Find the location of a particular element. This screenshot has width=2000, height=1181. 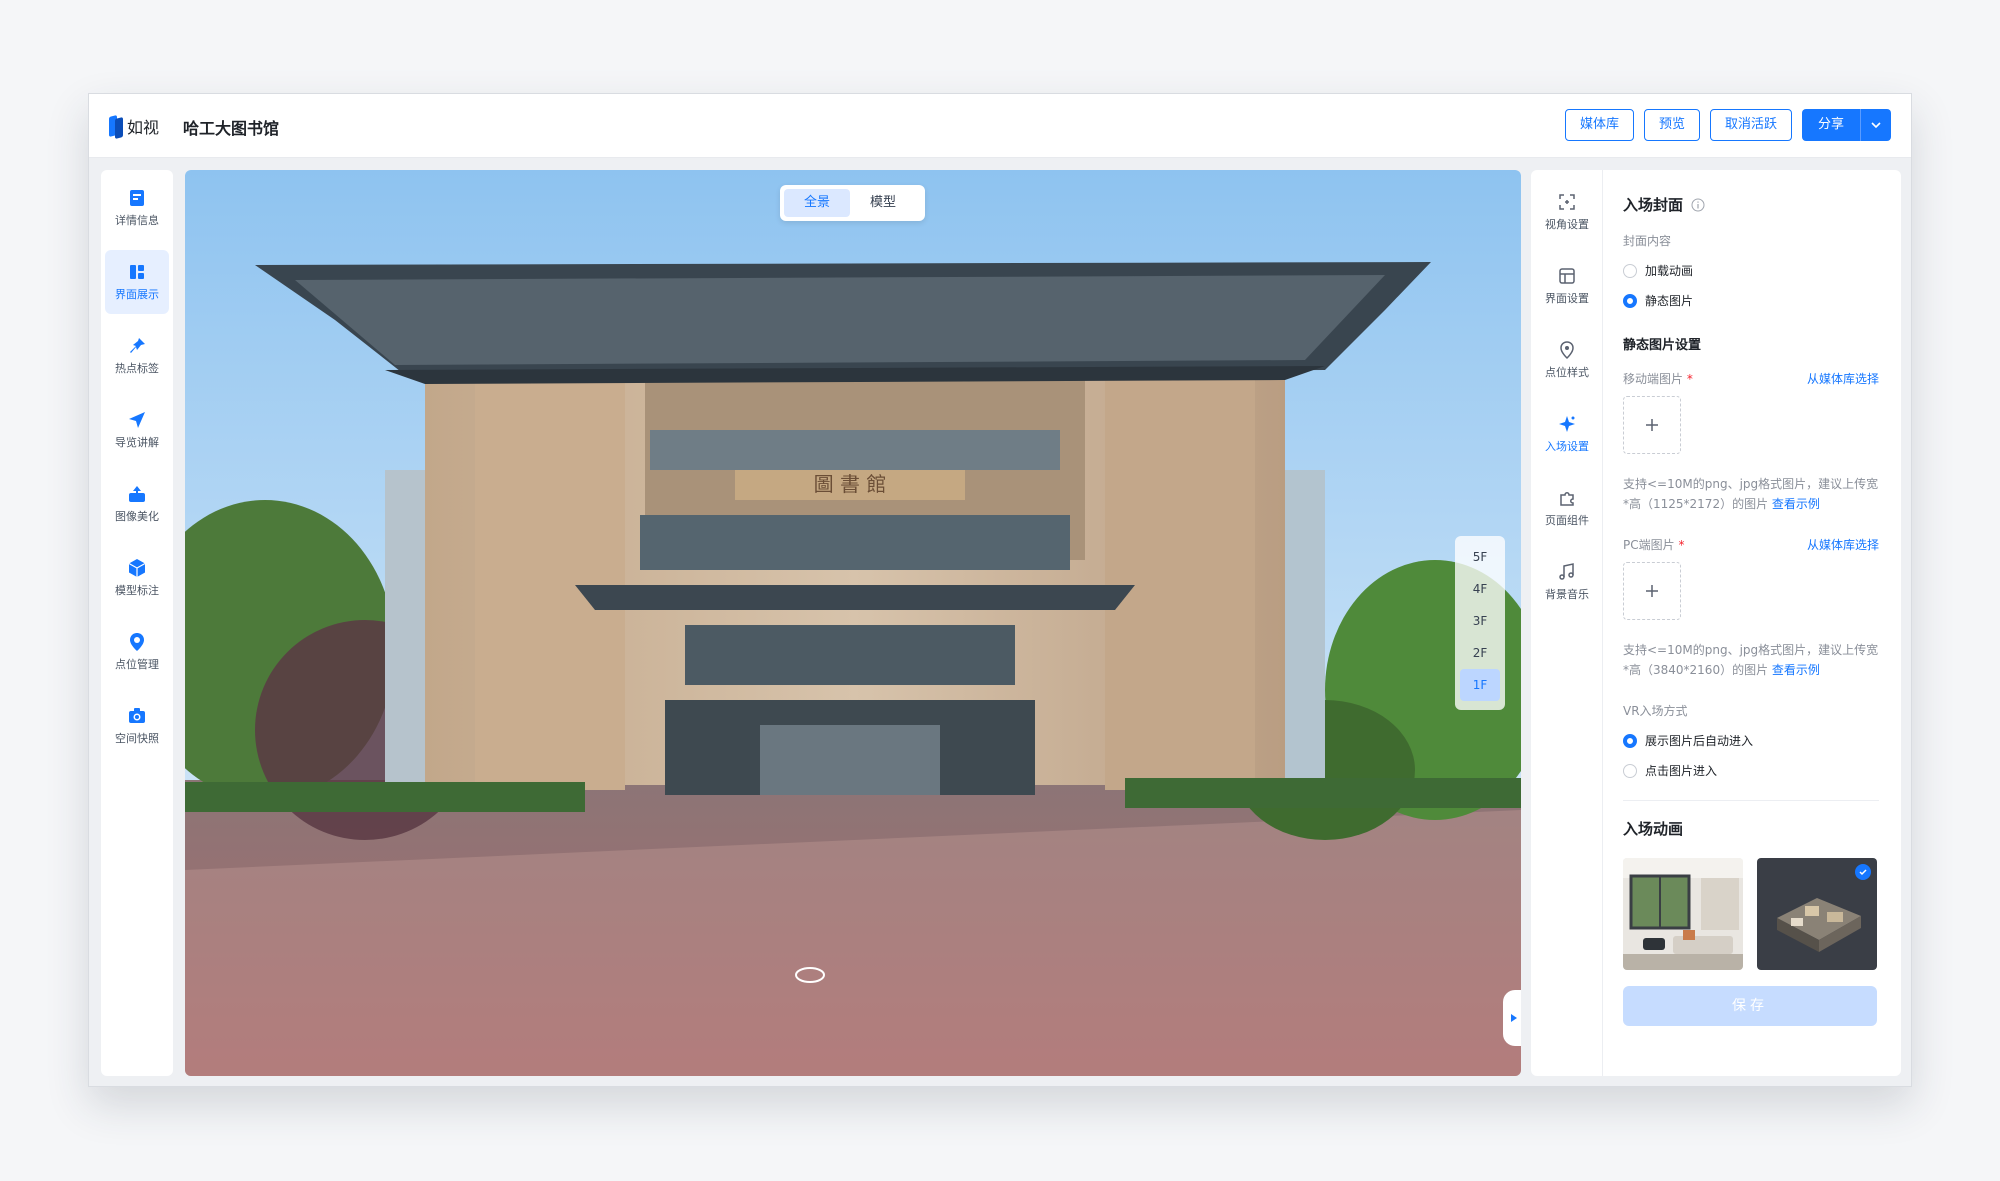

nav-label: 热点标签 is located at coordinates (137, 368).